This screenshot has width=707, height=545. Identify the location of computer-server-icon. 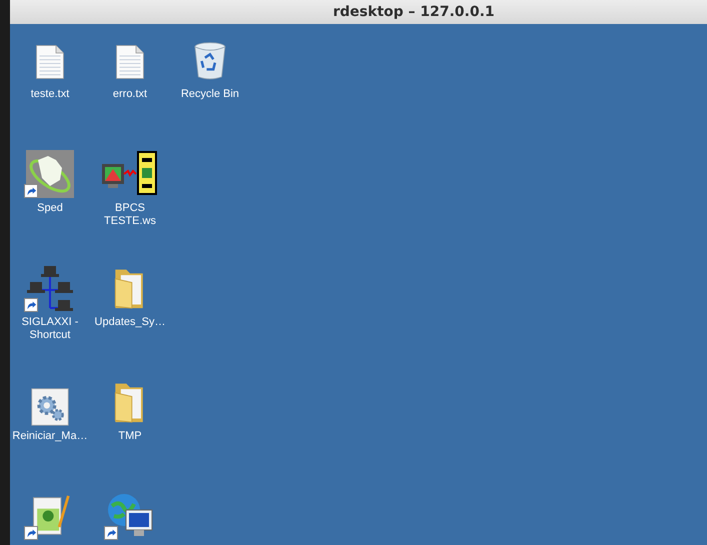
(130, 174).